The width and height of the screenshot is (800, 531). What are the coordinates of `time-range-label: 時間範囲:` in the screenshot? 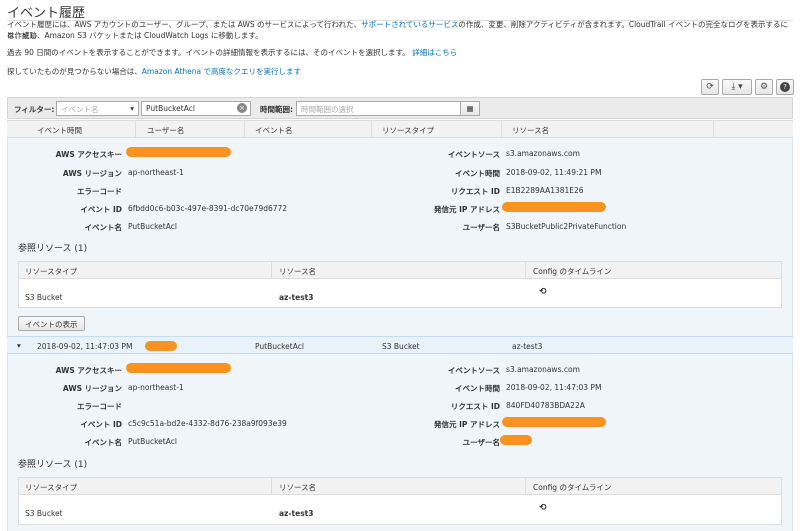 It's located at (276, 109).